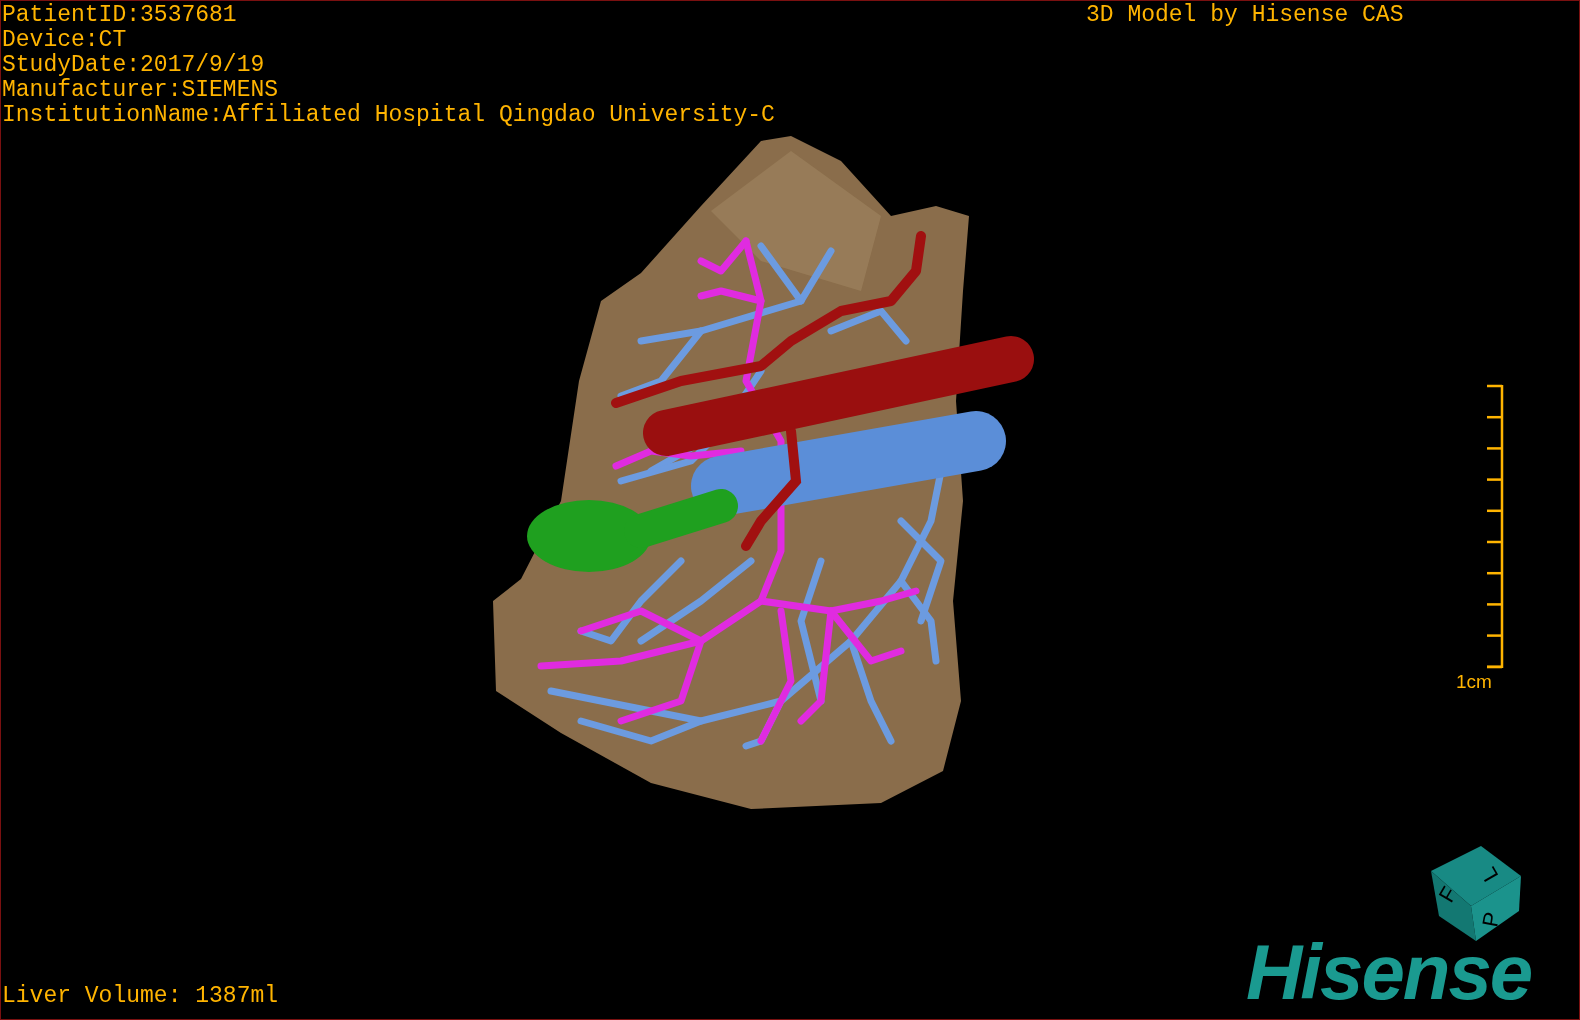  What do you see at coordinates (1245, 15) in the screenshot?
I see `credit-text: 3D Model by Hisense CAS` at bounding box center [1245, 15].